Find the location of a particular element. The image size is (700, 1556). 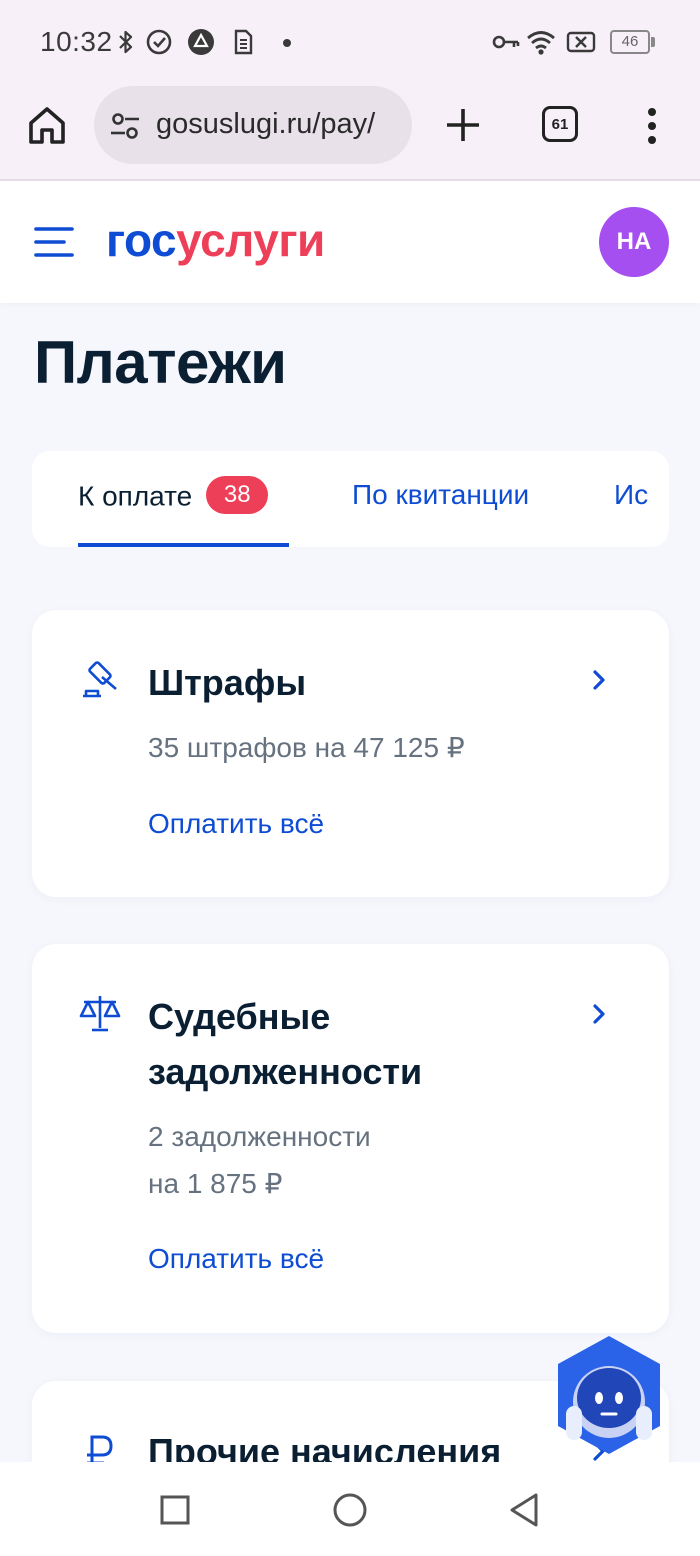

pay-all-court-debts-link: Оплатить всё is located at coordinates (236, 1259).